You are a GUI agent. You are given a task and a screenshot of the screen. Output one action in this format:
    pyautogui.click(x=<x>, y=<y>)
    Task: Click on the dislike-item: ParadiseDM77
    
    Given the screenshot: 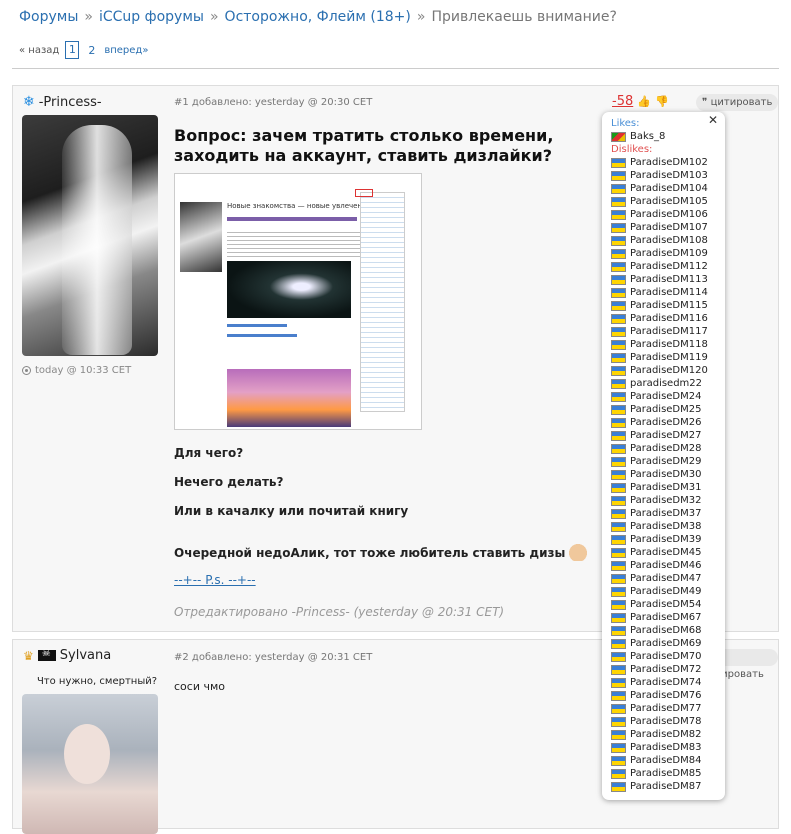 What is the action you would take?
    pyautogui.click(x=666, y=708)
    